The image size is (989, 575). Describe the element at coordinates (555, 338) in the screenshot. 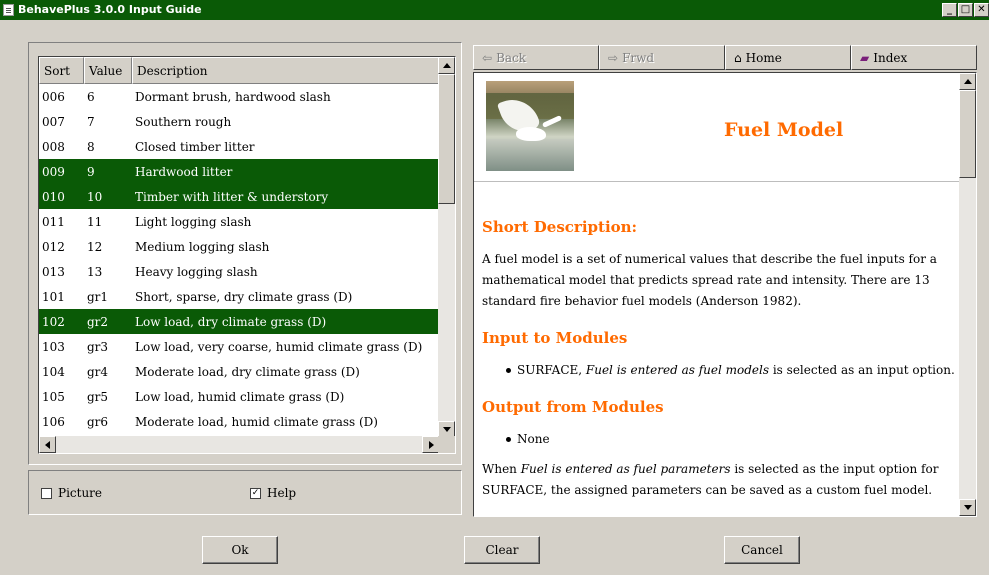

I see `input-to-modules-heading: Input to Modules` at that location.